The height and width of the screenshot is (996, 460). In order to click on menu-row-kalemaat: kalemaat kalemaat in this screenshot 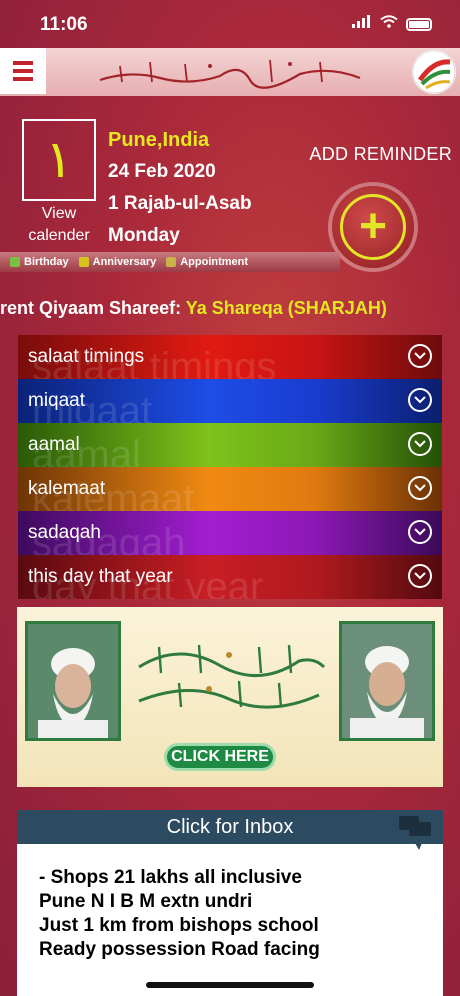, I will do `click(230, 489)`.